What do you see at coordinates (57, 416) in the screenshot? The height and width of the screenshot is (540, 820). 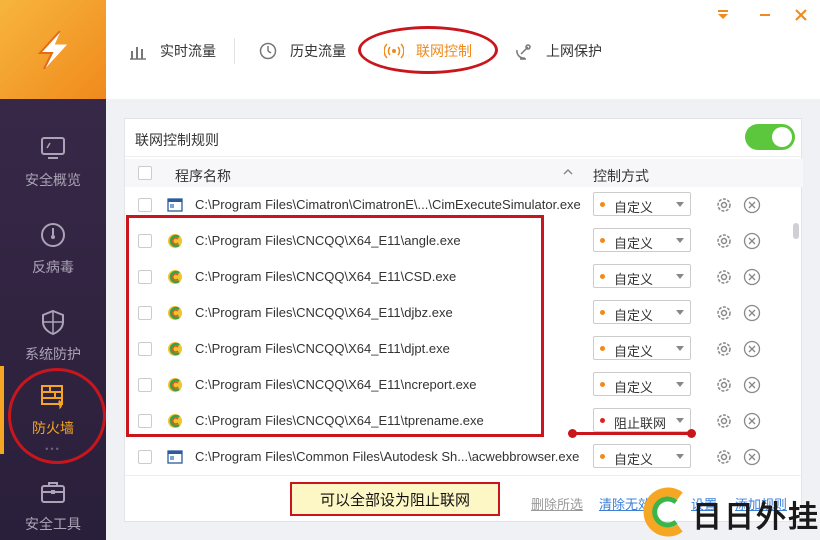 I see `annotation-circle-firewall` at bounding box center [57, 416].